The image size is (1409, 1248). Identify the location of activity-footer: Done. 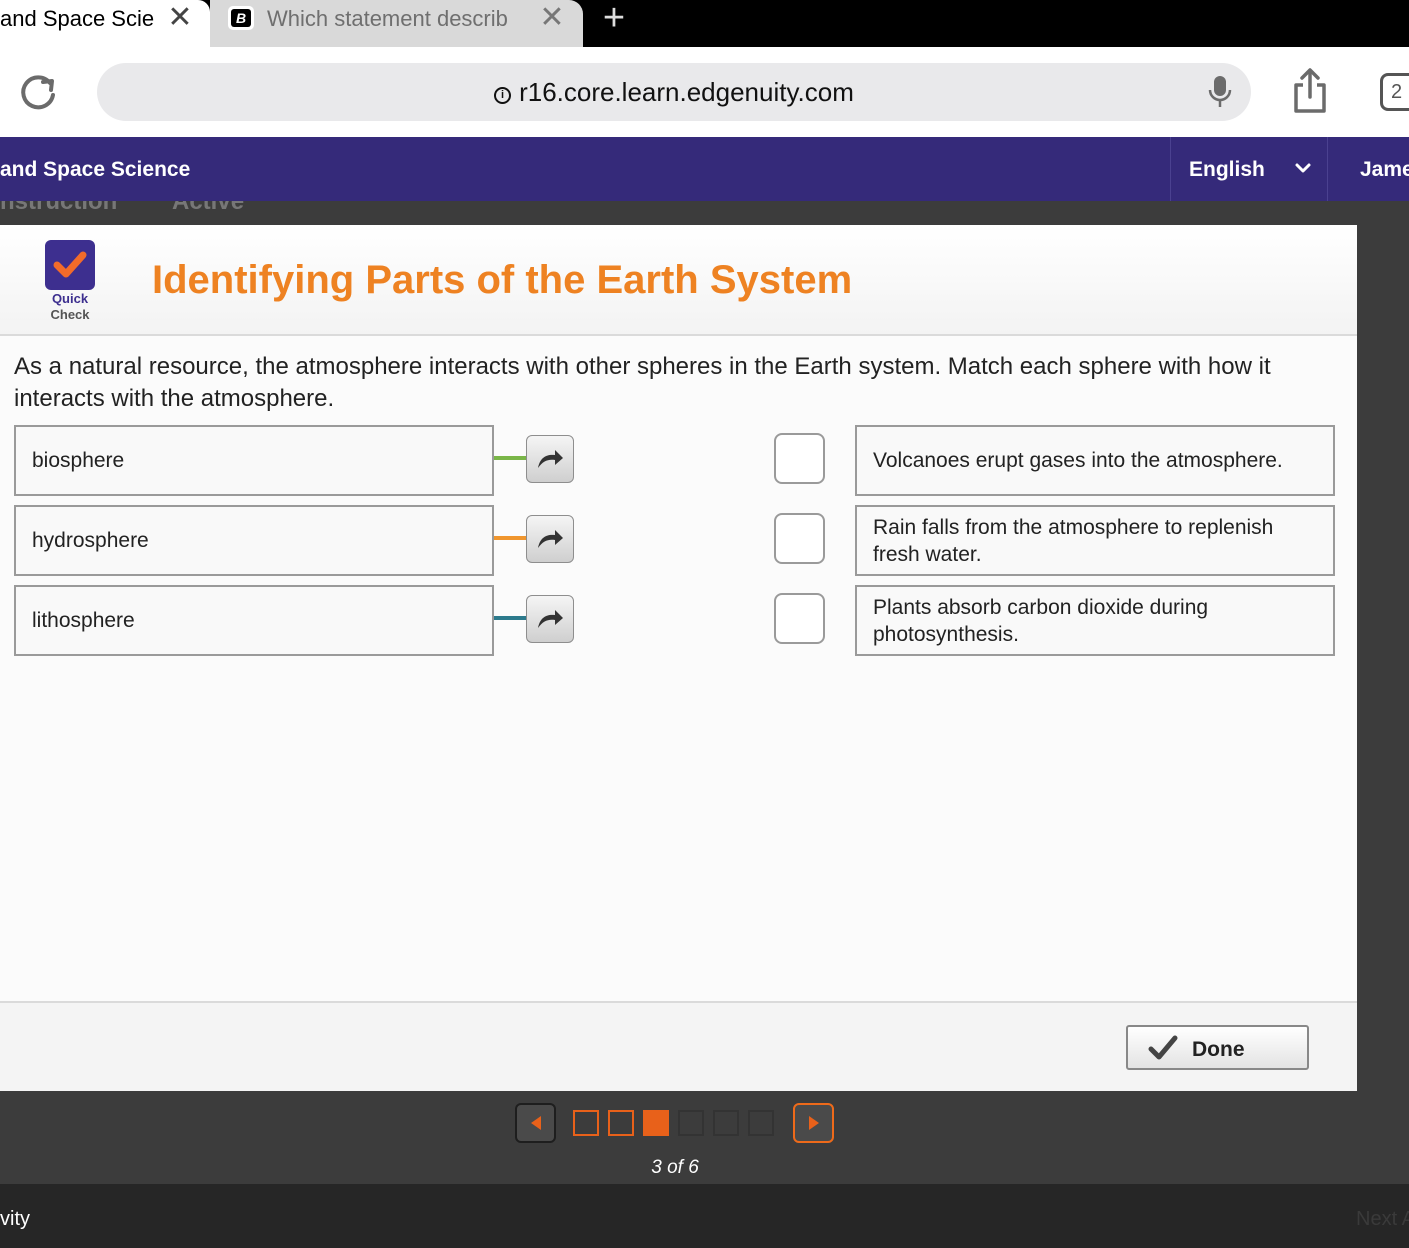
(678, 1046).